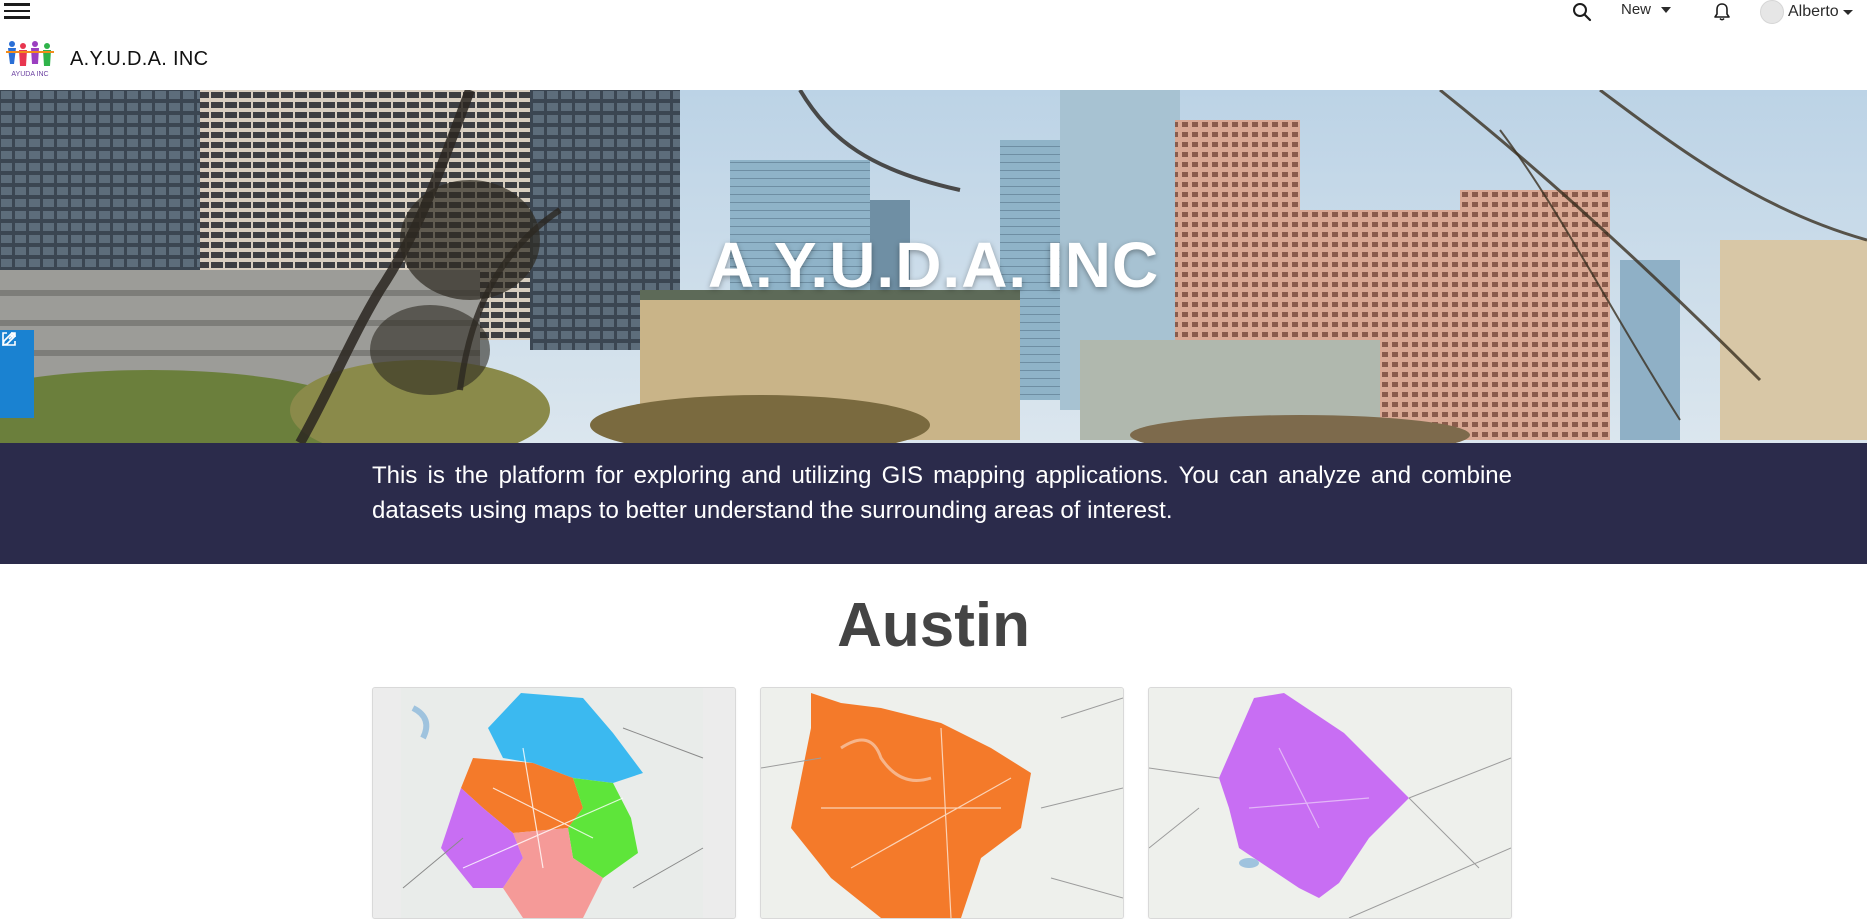  I want to click on share-tool-button, so click(17, 375).